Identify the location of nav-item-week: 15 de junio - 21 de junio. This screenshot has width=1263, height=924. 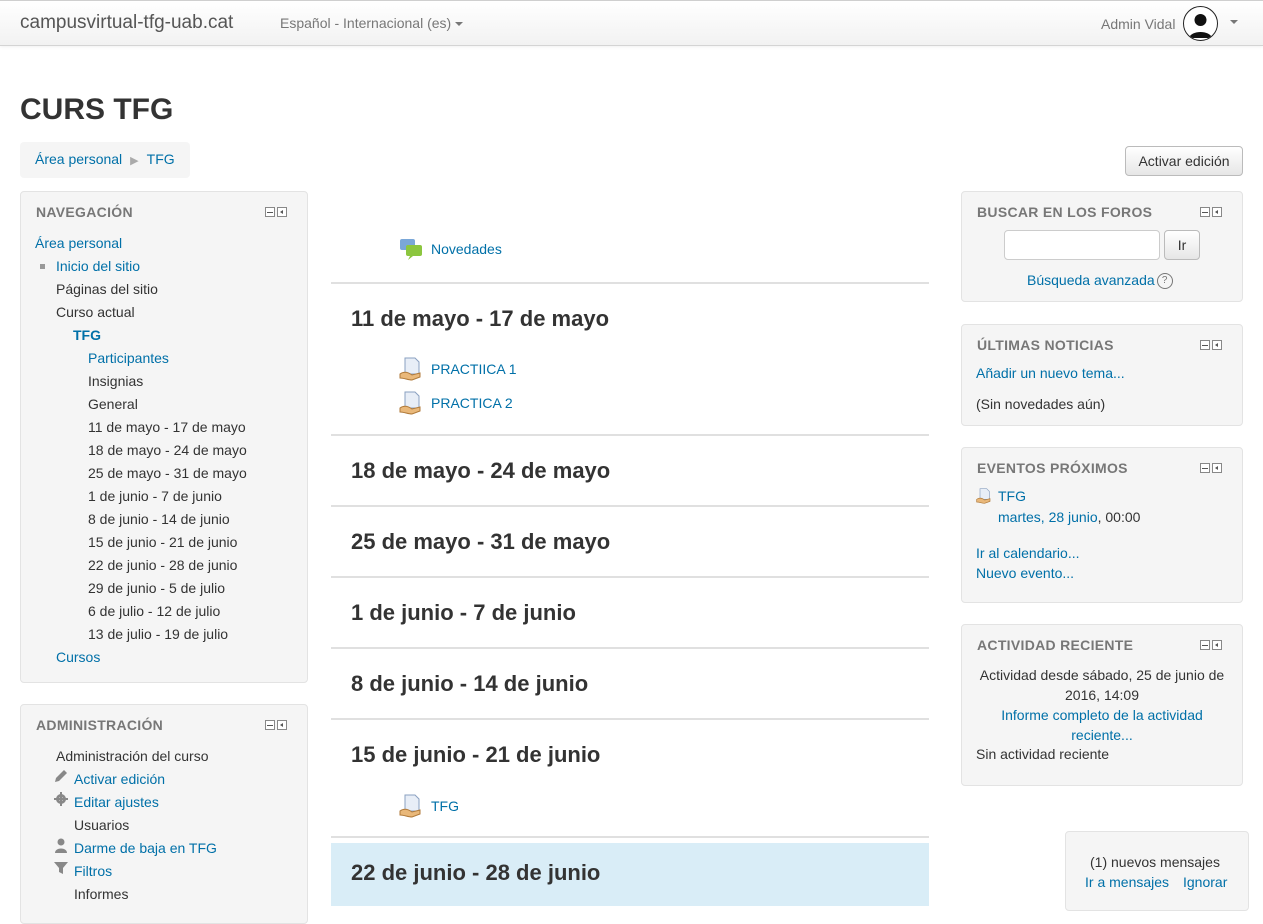
(162, 542).